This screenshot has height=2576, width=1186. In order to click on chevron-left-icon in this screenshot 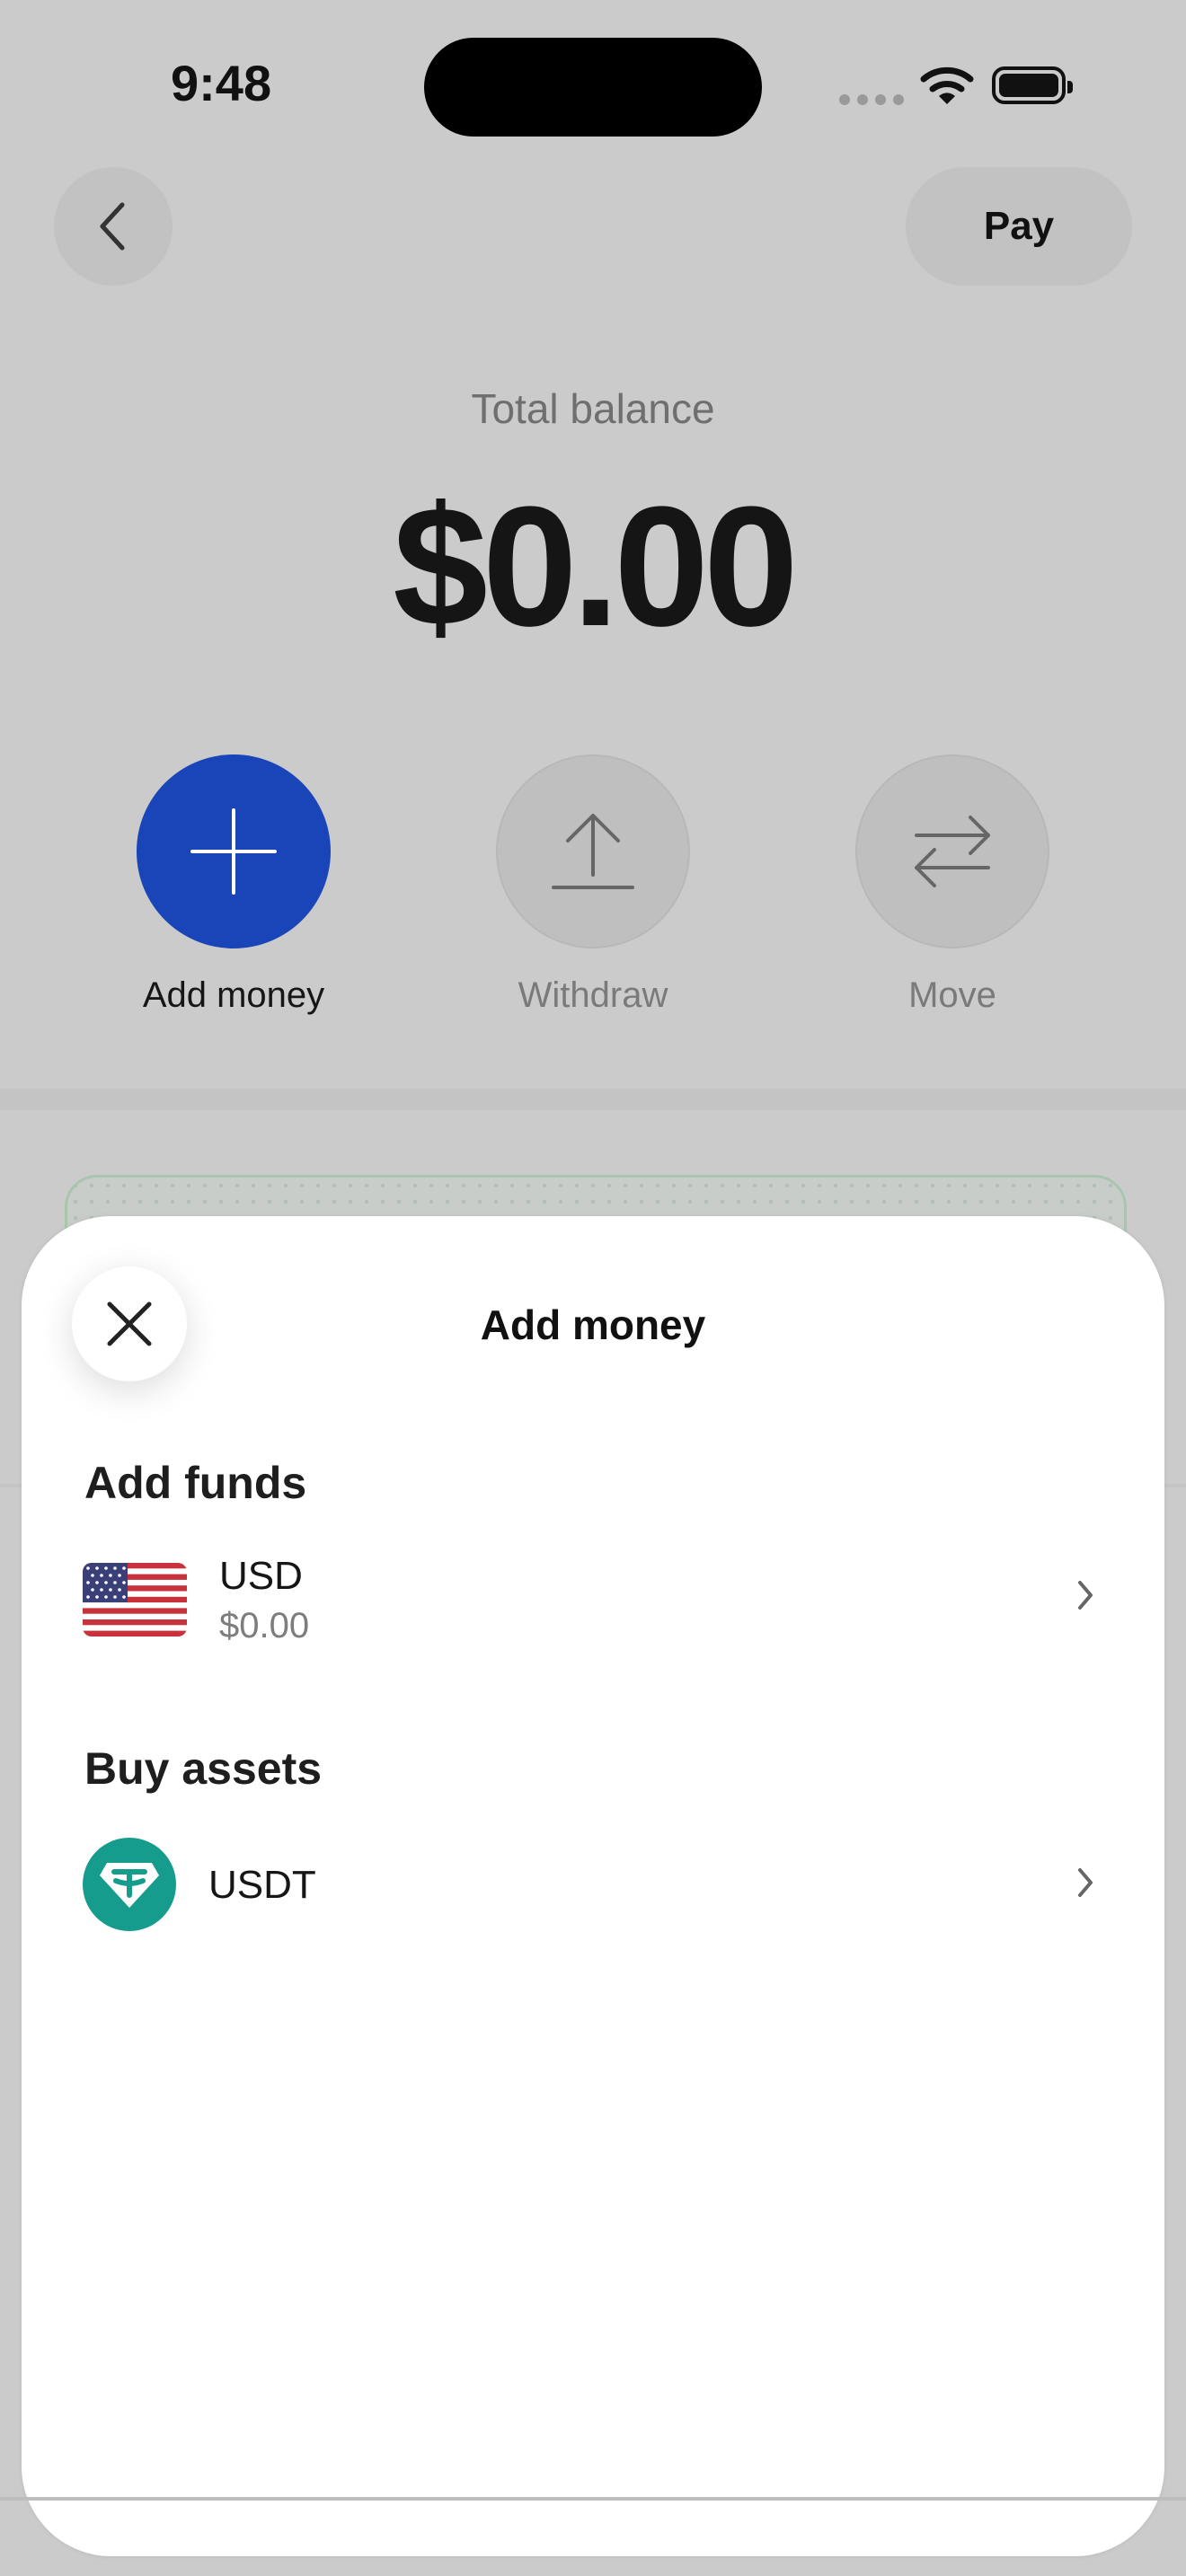, I will do `click(112, 226)`.